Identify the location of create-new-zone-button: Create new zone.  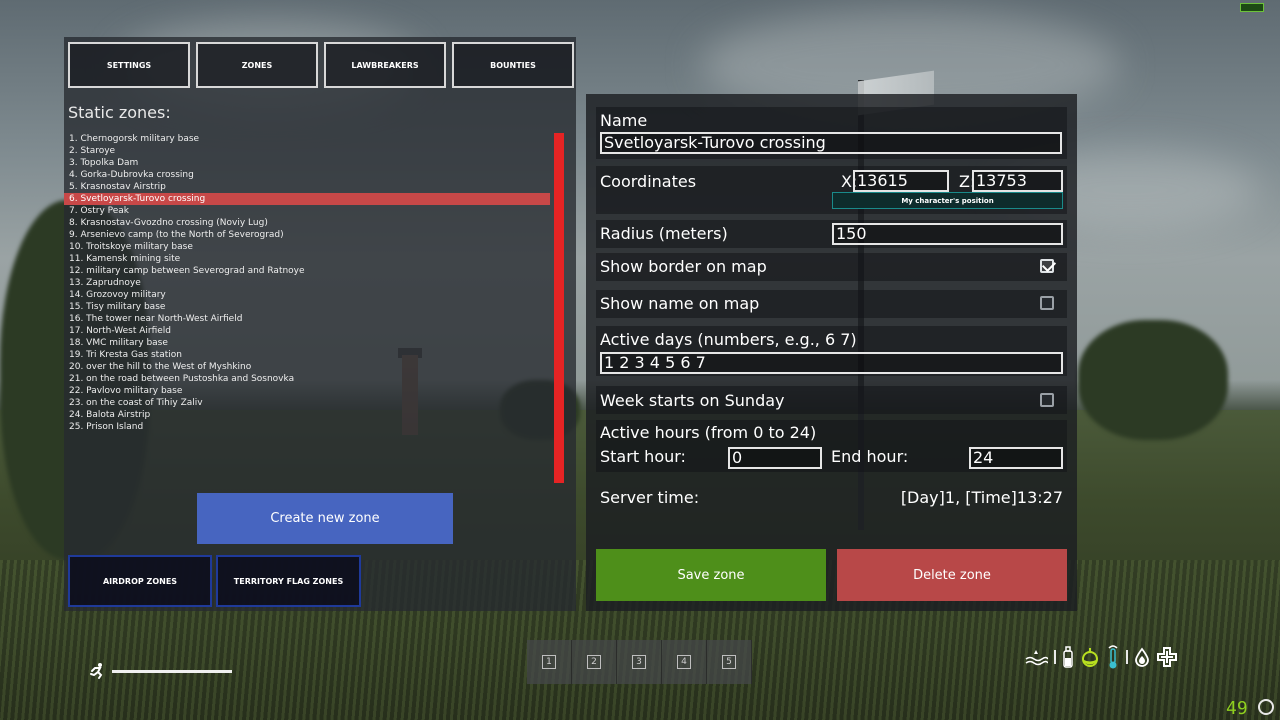
(325, 518).